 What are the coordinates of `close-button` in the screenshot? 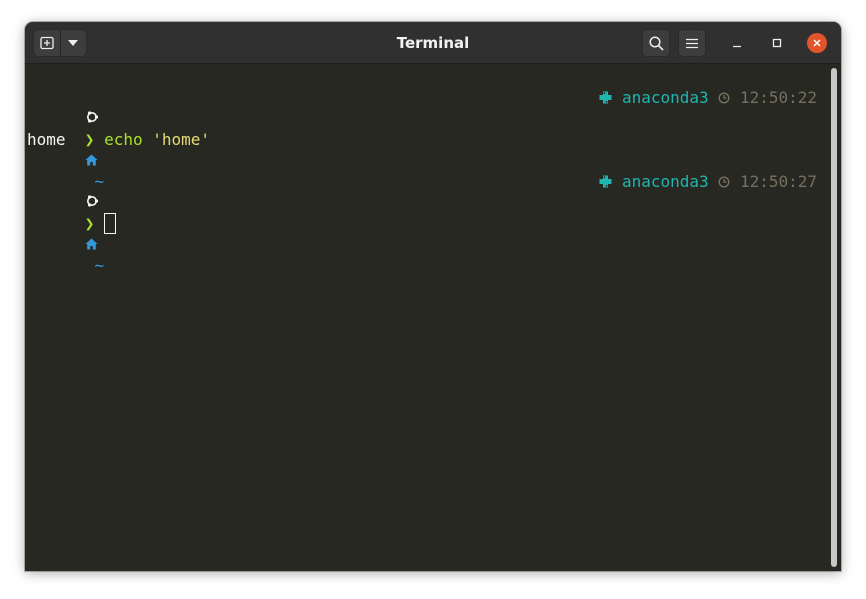 It's located at (817, 43).